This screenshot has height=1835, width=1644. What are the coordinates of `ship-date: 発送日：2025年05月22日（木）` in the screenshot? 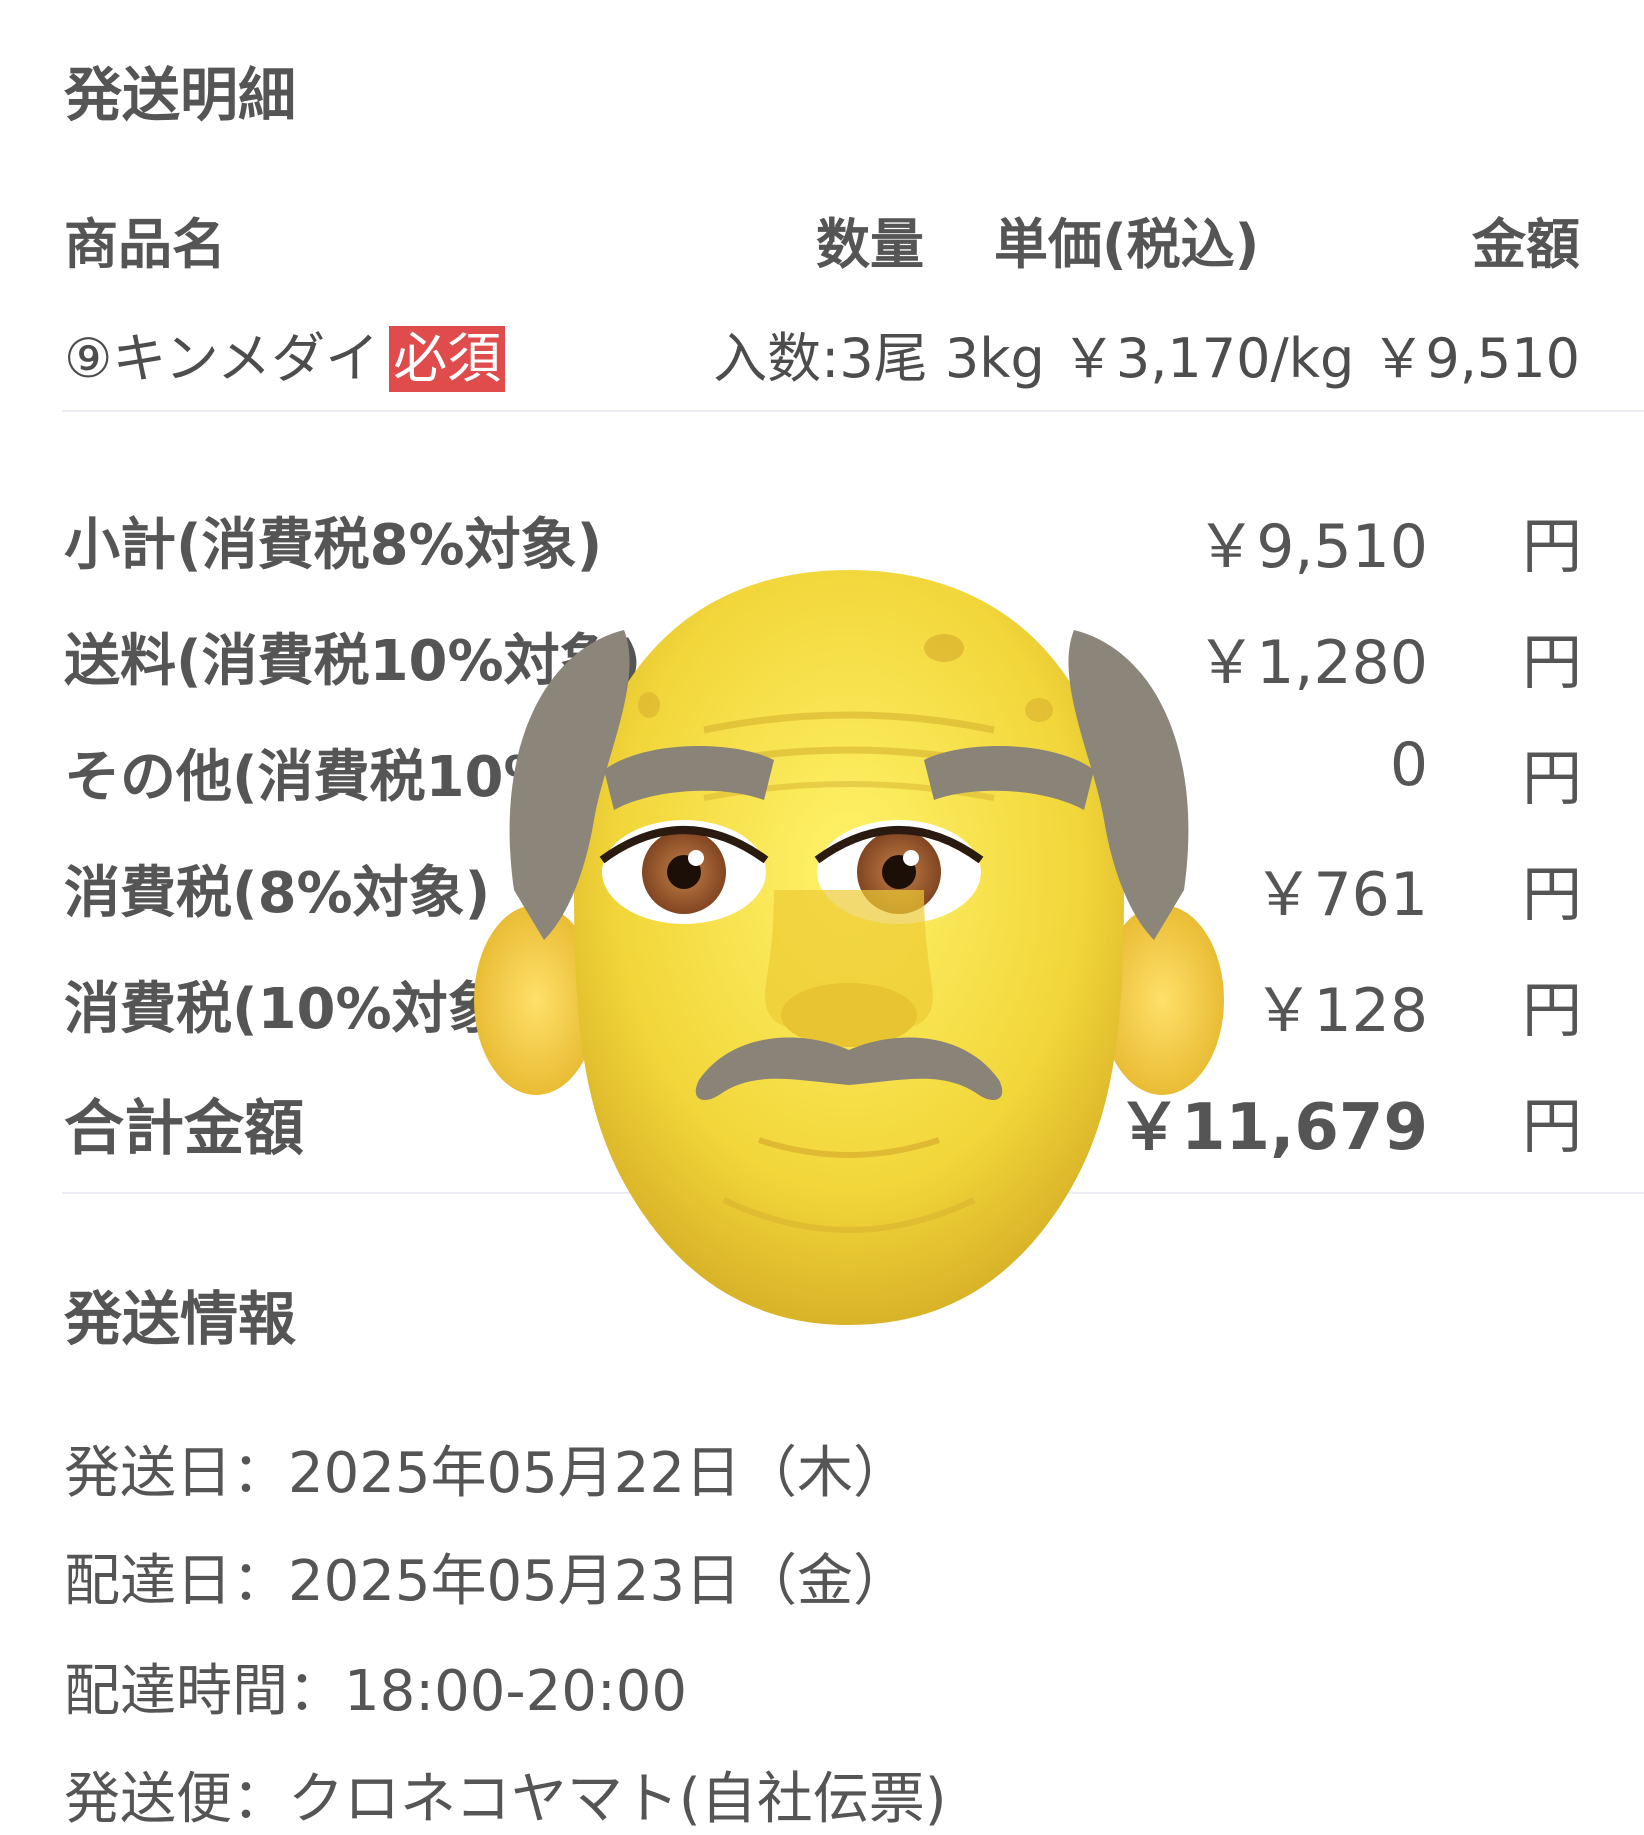 It's located at (487, 1473).